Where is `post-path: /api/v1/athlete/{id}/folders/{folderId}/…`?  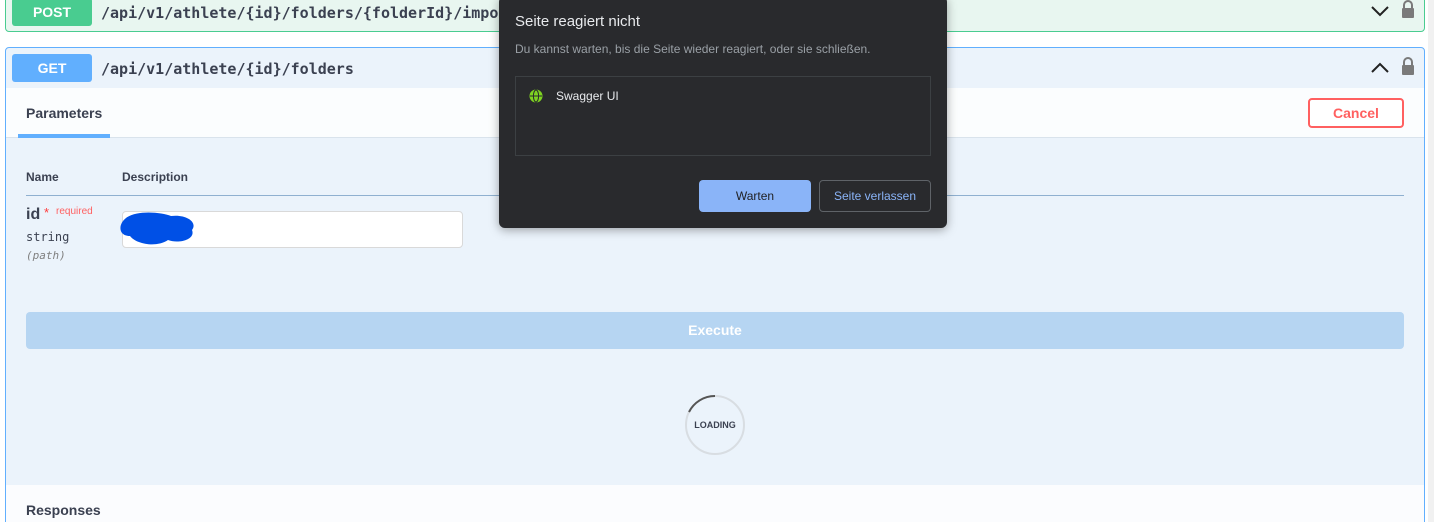 post-path: /api/v1/athlete/{id}/folders/{folderId}/… is located at coordinates (309, 13).